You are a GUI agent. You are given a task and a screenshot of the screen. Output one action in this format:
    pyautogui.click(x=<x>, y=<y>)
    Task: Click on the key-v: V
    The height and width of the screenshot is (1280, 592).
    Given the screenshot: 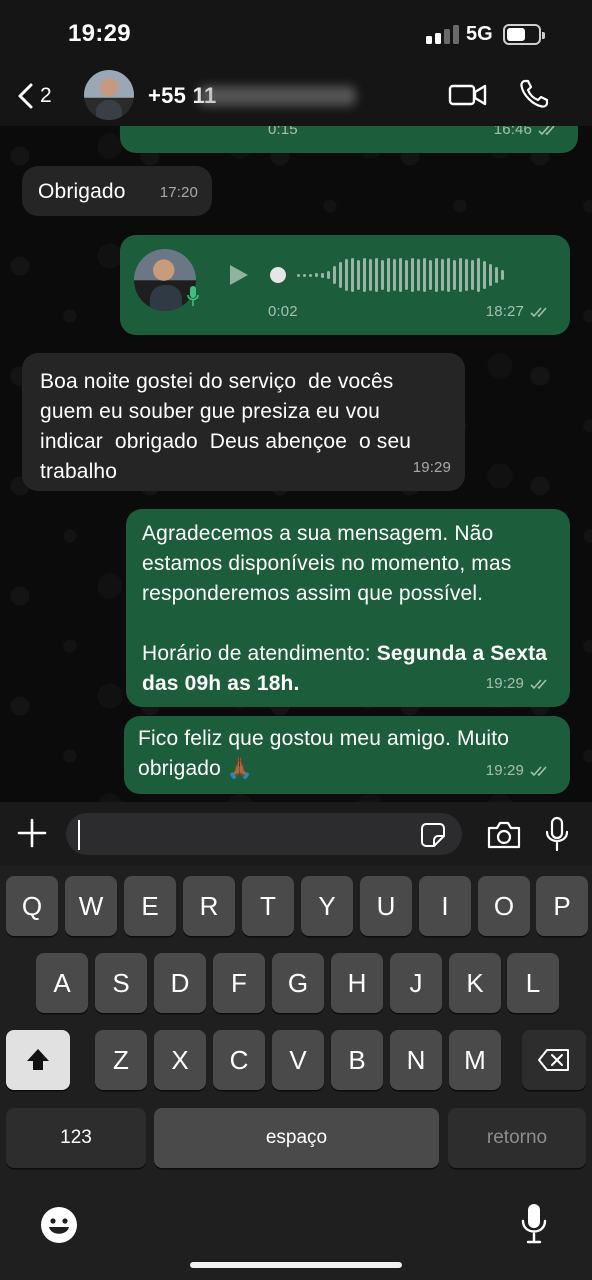 What is the action you would take?
    pyautogui.click(x=298, y=1060)
    